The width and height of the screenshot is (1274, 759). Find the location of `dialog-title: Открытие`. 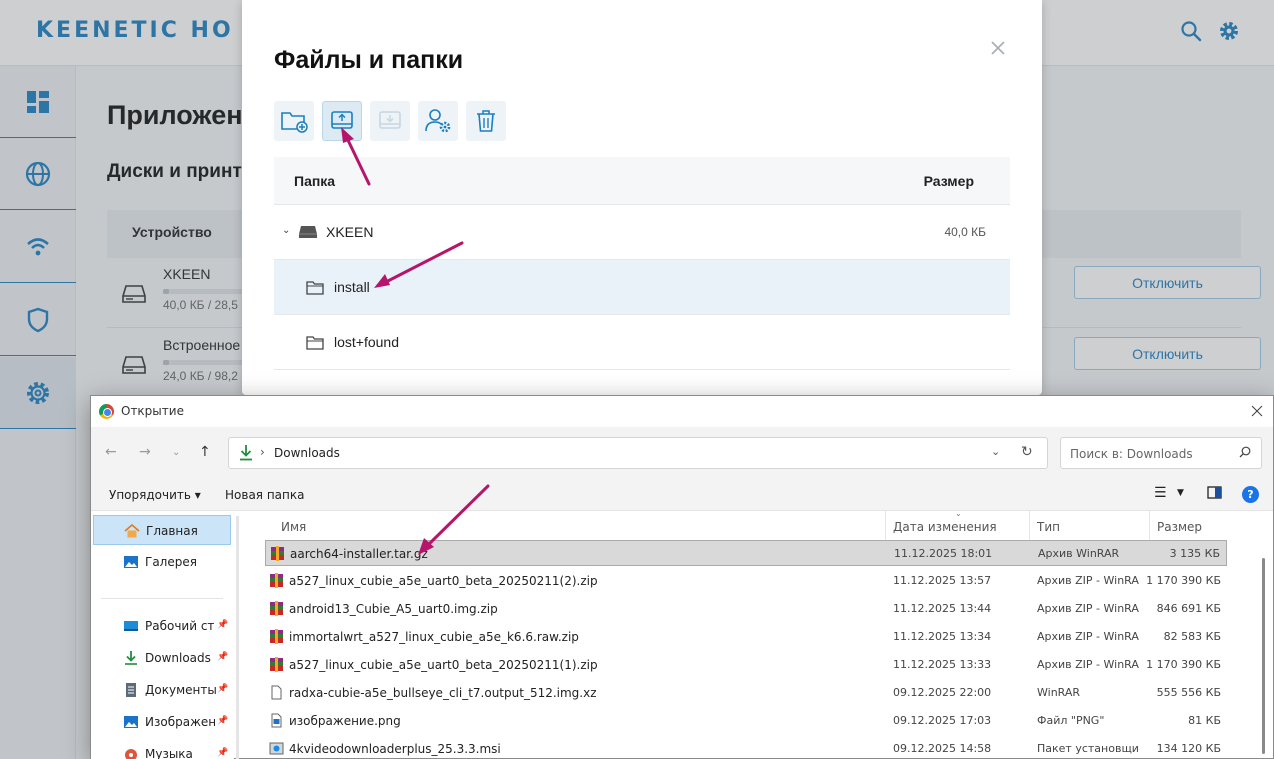

dialog-title: Открытие is located at coordinates (152, 411).